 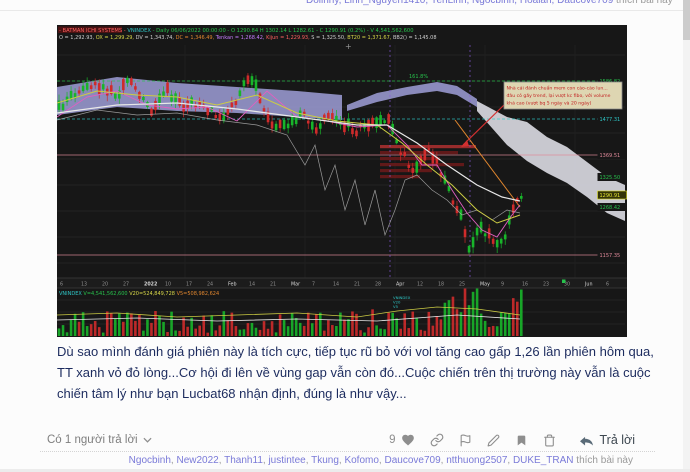 I want to click on scrollbar, so click(x=686, y=236).